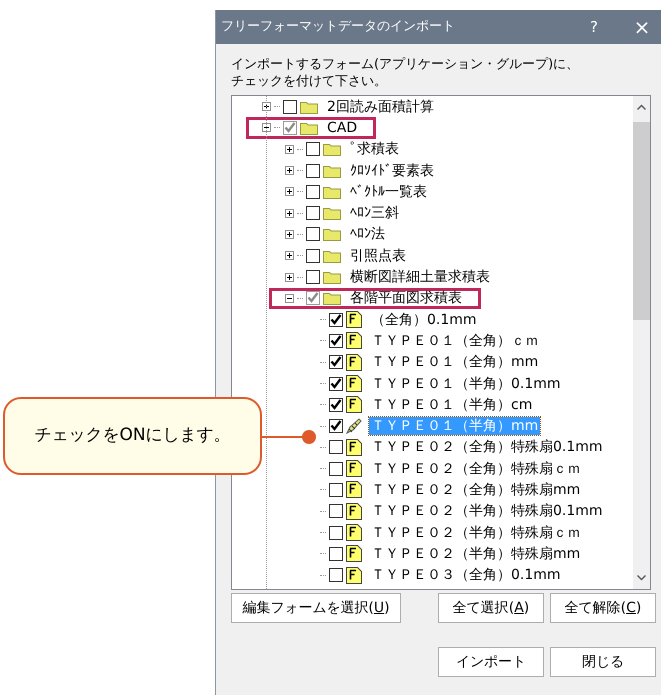 This screenshot has width=661, height=695. I want to click on tree-item: ＴＹＰＥ０２（全角）特殊扇mm, so click(475, 489).